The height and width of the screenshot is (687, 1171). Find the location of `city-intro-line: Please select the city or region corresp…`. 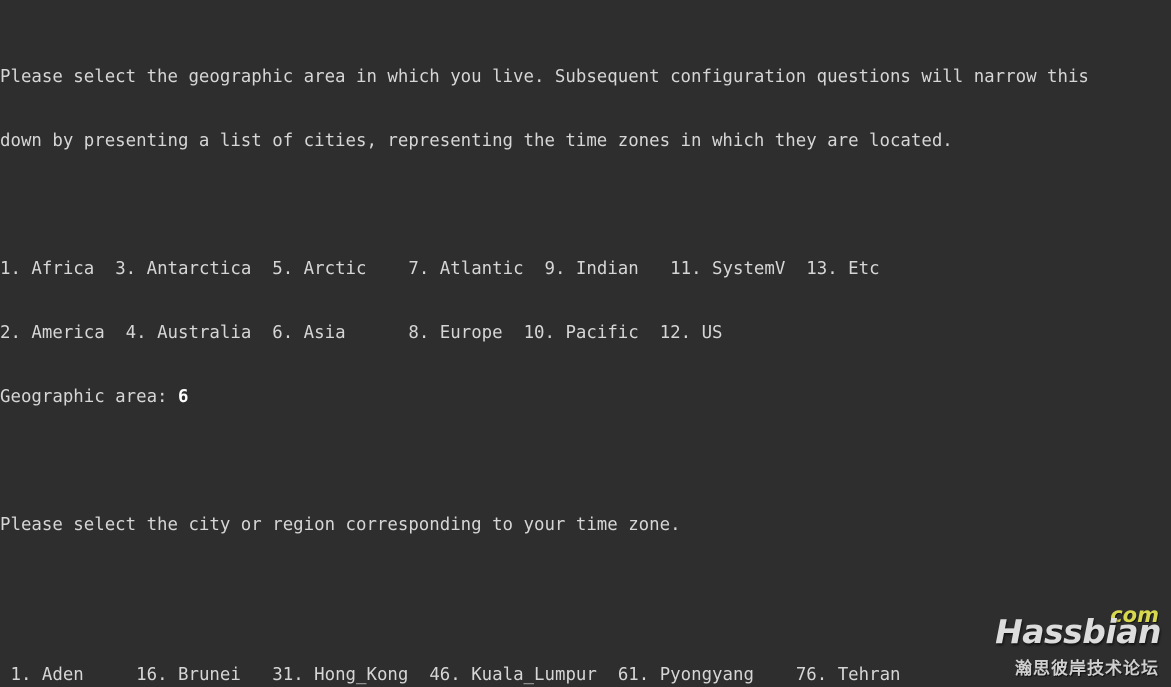

city-intro-line: Please select the city or region corresp… is located at coordinates (340, 525).